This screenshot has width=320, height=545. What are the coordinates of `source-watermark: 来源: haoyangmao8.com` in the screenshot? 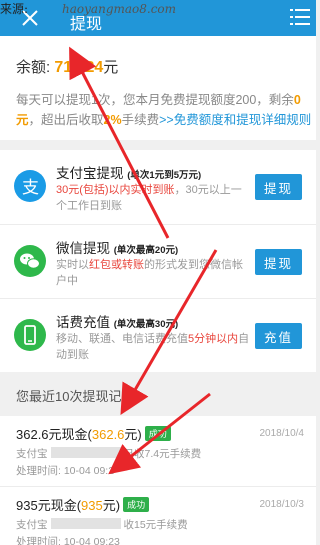 It's located at (88, 9).